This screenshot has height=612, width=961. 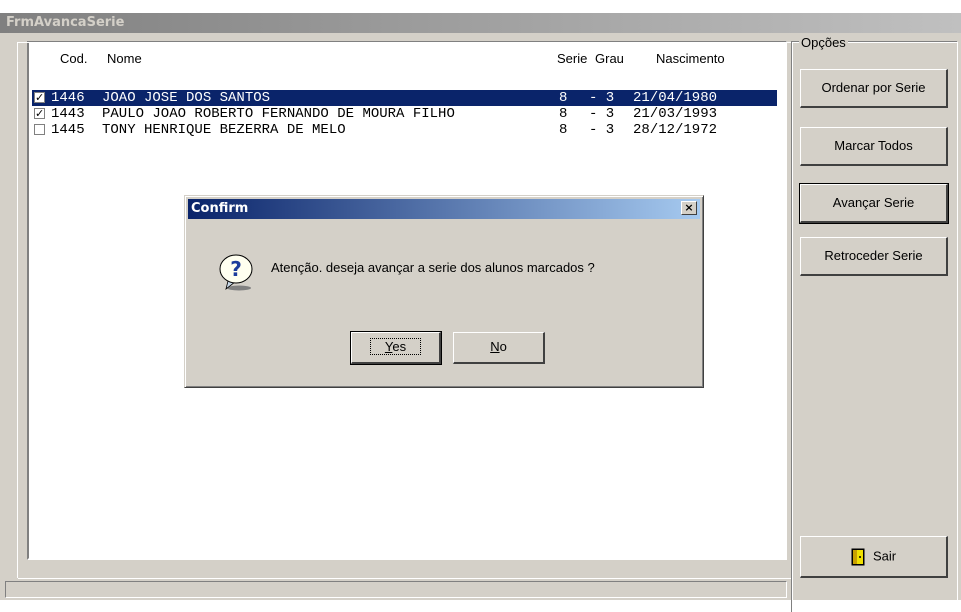 What do you see at coordinates (399, 346) in the screenshot?
I see `yes-label: es` at bounding box center [399, 346].